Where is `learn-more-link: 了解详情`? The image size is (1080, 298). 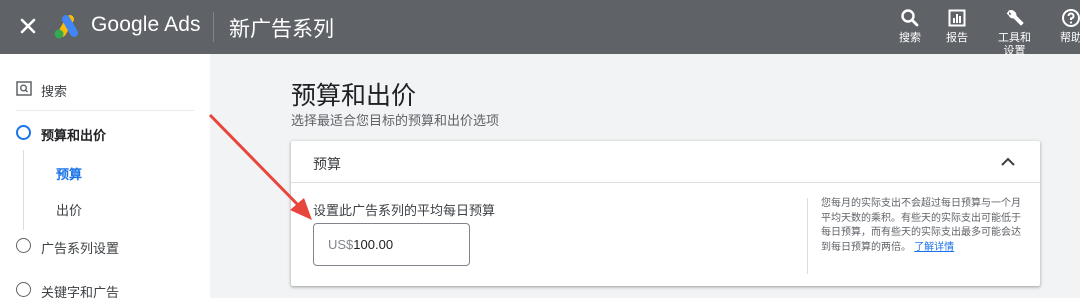
learn-more-link: 了解详情 is located at coordinates (934, 247).